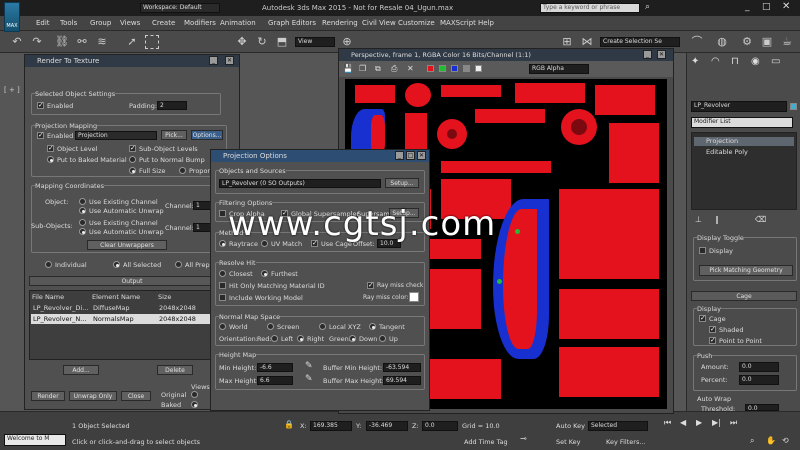  Describe the element at coordinates (775, 61) in the screenshot. I see `display-tab-icon: ▭` at that location.